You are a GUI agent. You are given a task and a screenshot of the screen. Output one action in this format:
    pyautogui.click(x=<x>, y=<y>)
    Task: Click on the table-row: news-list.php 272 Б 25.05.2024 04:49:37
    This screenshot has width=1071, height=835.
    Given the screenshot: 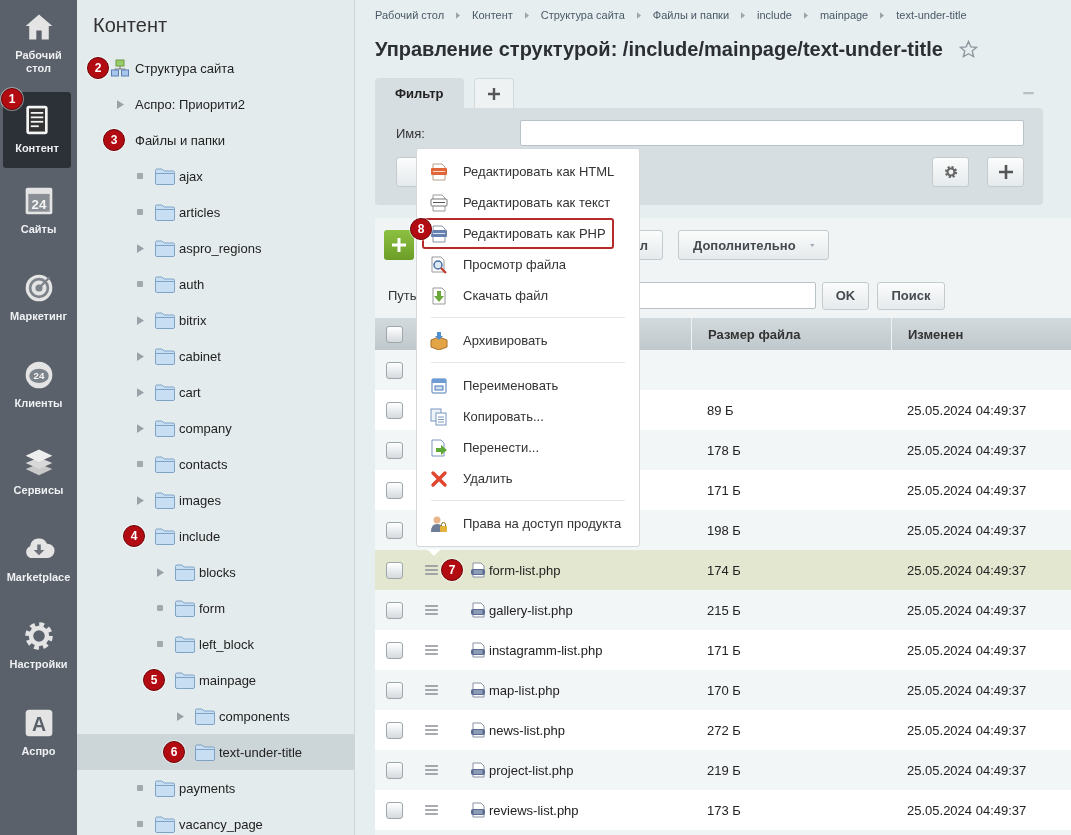 What is the action you would take?
    pyautogui.click(x=723, y=730)
    